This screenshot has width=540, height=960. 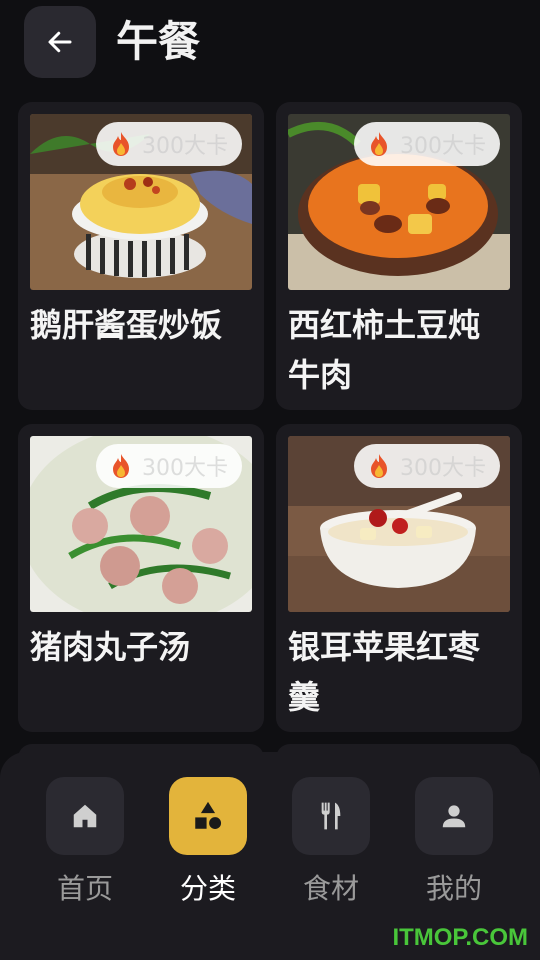 I want to click on arrow-left-icon, so click(x=60, y=42).